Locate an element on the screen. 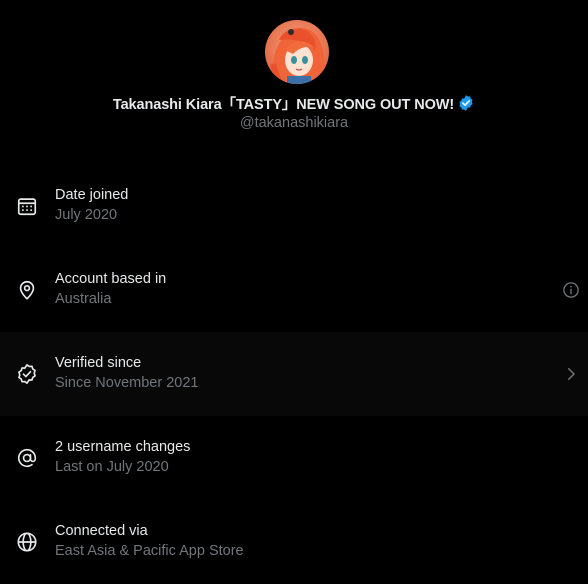  avatar is located at coordinates (297, 52).